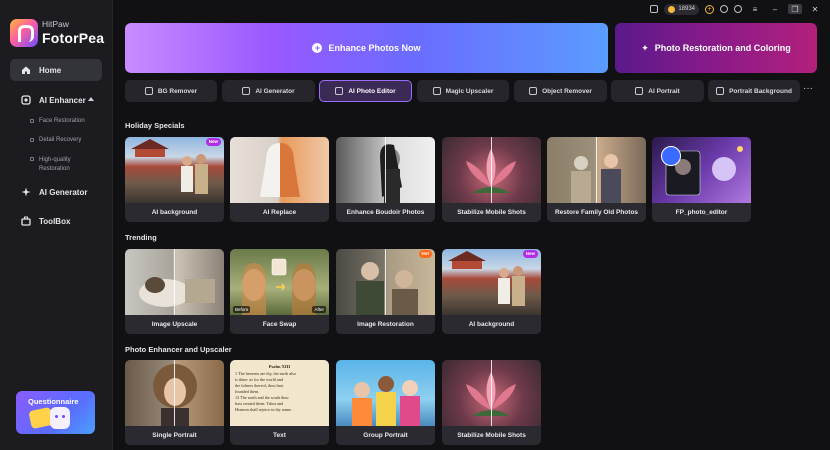 Image resolution: width=830 pixels, height=450 pixels. I want to click on mascot-icon, so click(60, 418).